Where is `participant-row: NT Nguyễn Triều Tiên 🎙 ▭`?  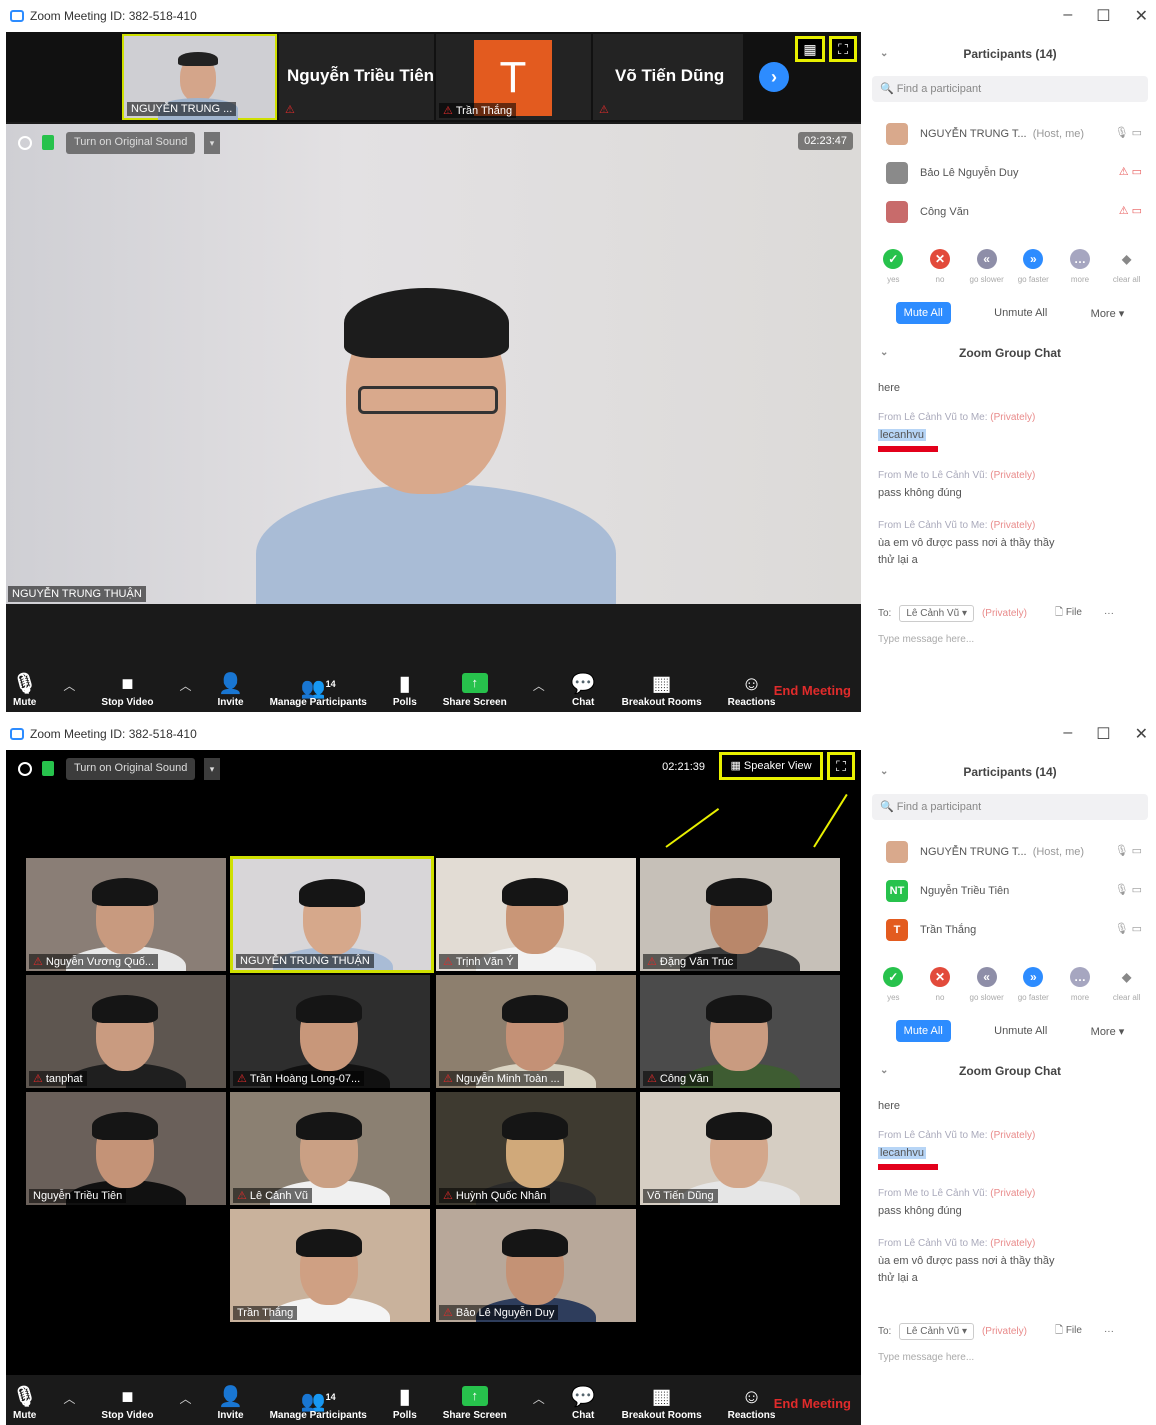
participant-row: NT Nguyễn Triều Tiên 🎙 ▭ is located at coordinates (1010, 890).